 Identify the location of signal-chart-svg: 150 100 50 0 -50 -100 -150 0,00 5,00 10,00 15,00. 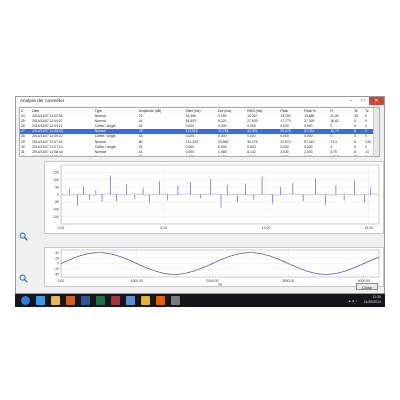
(216, 197).